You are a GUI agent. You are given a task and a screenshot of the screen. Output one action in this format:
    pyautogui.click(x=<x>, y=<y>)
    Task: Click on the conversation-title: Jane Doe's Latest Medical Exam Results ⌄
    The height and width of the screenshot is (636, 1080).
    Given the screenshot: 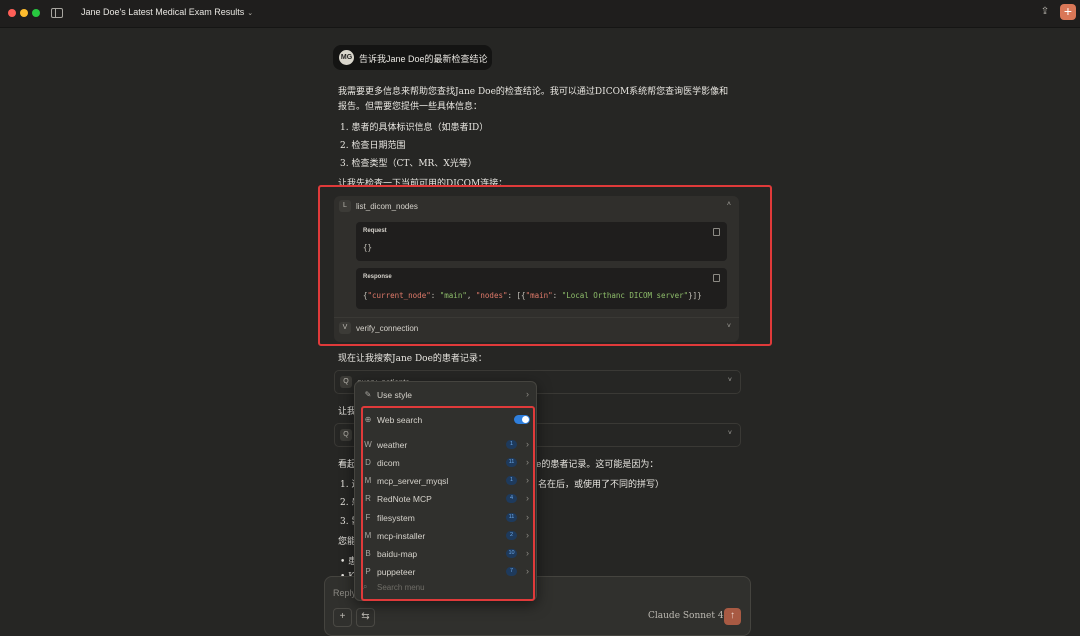 What is the action you would take?
    pyautogui.click(x=167, y=12)
    